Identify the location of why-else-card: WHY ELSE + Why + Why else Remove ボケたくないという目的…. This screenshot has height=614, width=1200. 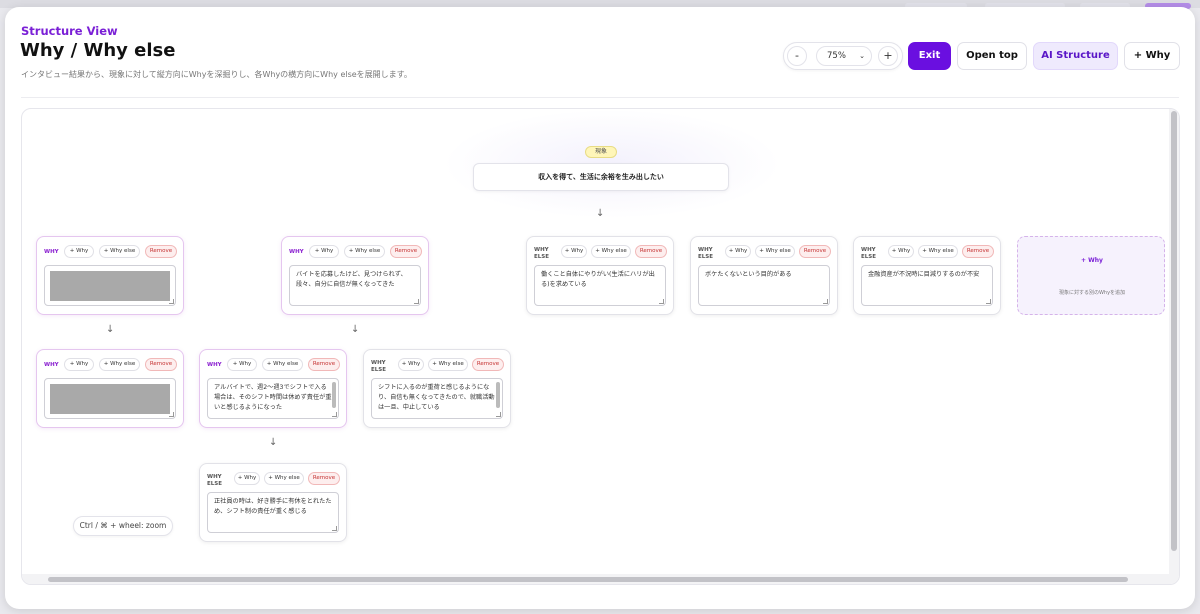
(764, 275).